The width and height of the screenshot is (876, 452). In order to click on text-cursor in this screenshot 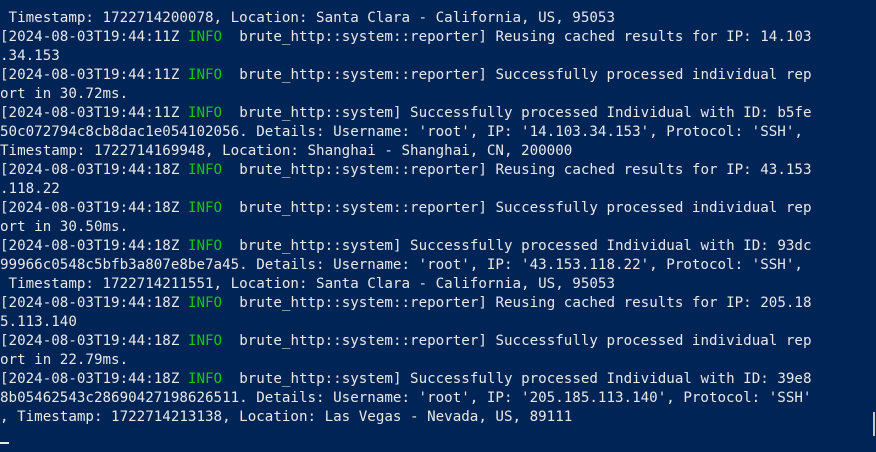, I will do `click(4, 443)`.